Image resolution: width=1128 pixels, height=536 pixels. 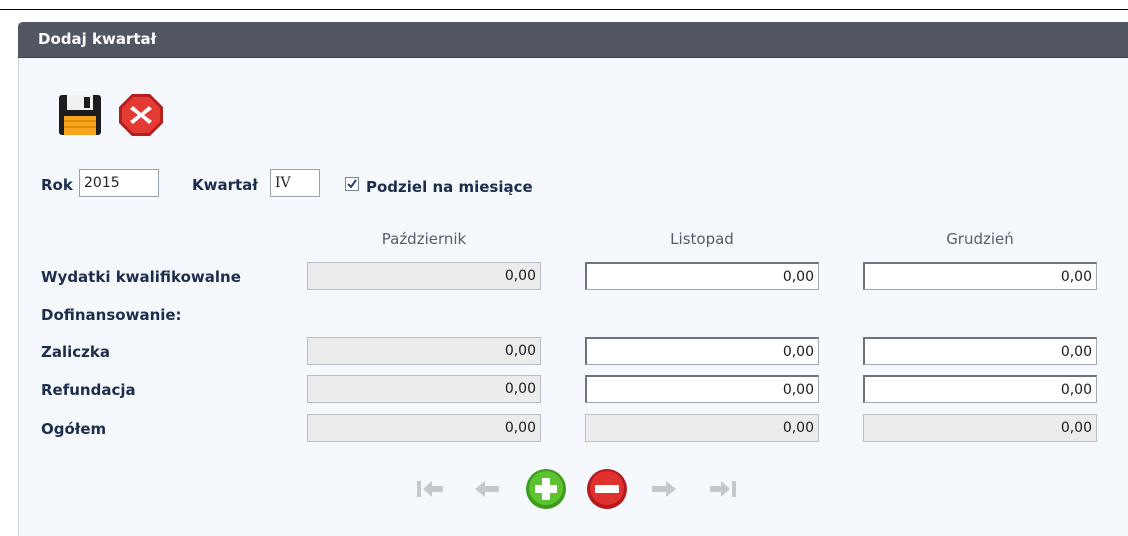 I want to click on remove-icon, so click(x=607, y=489).